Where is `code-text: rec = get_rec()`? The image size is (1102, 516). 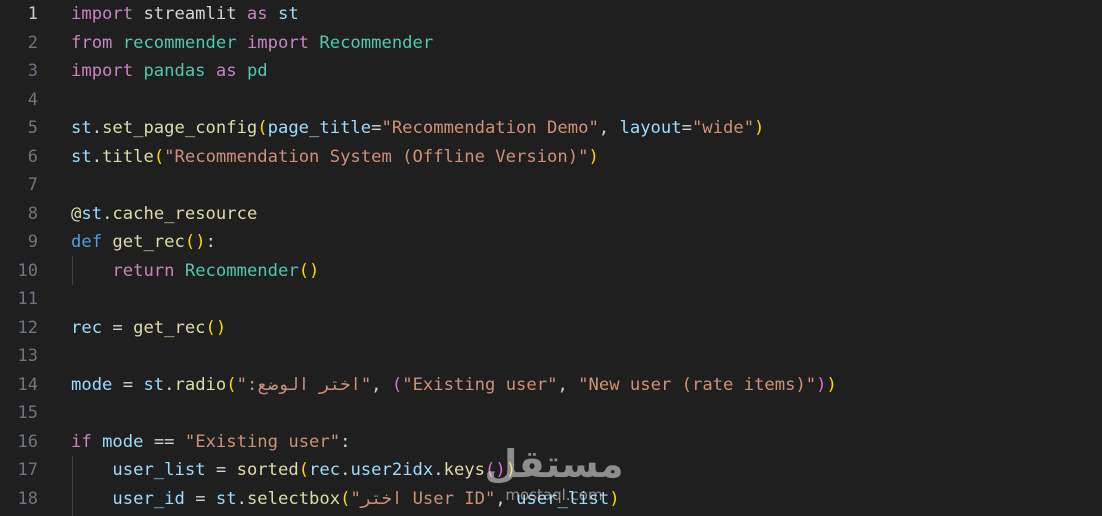 code-text: rec = get_rec() is located at coordinates (148, 328).